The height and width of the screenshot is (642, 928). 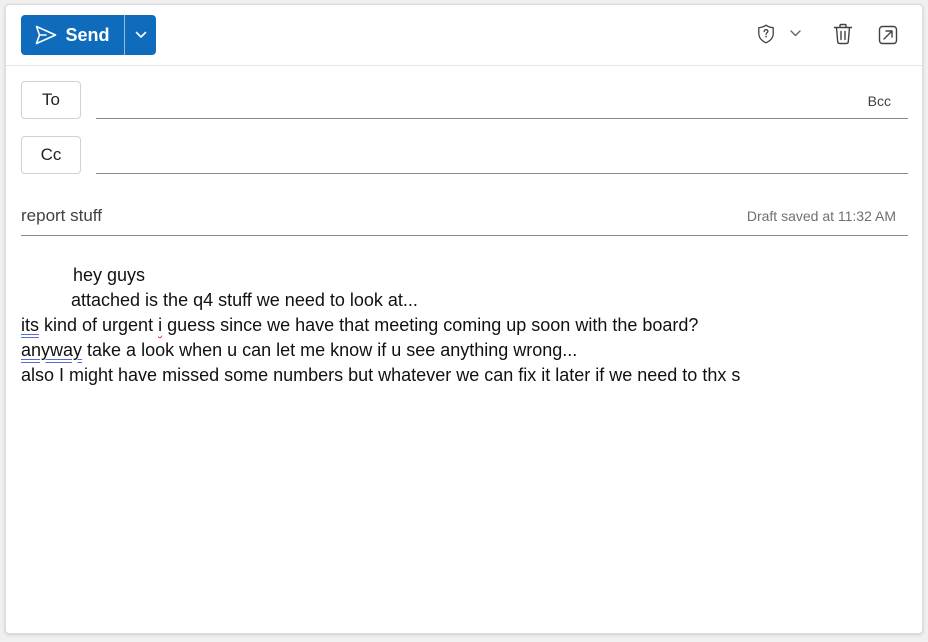 I want to click on pop-out-icon, so click(x=888, y=35).